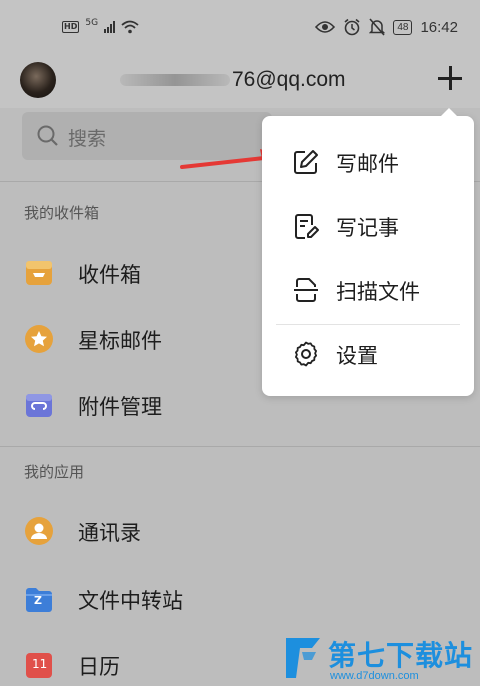 This screenshot has width=480, height=686. Describe the element at coordinates (240, 446) in the screenshot. I see `divider` at that location.